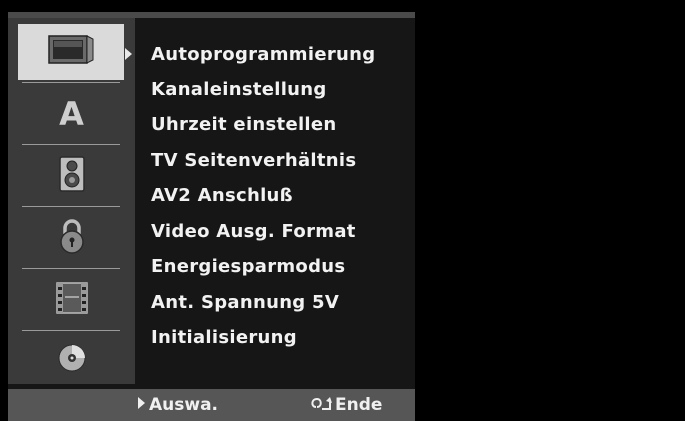 The height and width of the screenshot is (421, 685). What do you see at coordinates (321, 406) in the screenshot?
I see `return-icon` at bounding box center [321, 406].